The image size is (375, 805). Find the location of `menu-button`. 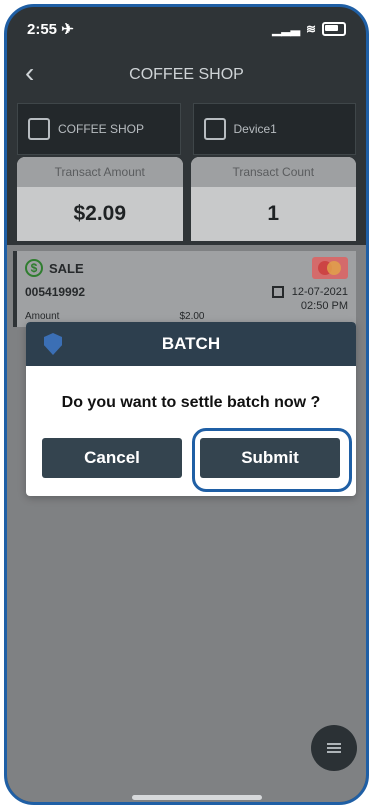

menu-button is located at coordinates (334, 748).